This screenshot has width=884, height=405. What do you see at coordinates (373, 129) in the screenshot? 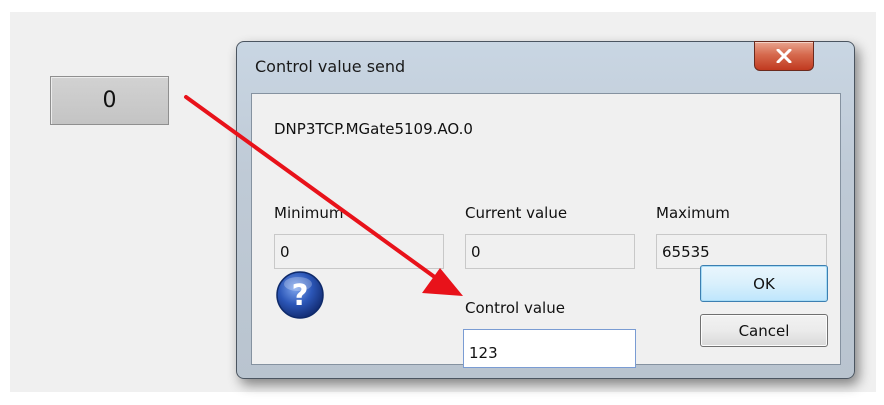
I see `tag-name-label: DNP3TCP.MGate5109.AO.0` at bounding box center [373, 129].